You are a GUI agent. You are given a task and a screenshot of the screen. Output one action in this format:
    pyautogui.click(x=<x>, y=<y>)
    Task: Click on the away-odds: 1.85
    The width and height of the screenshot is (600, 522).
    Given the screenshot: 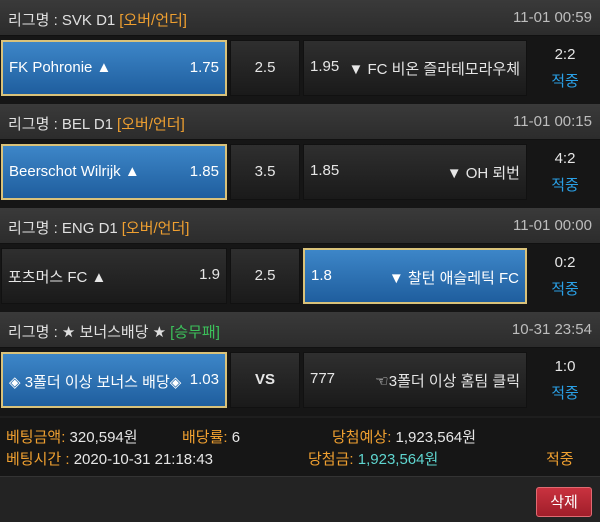 What is the action you would take?
    pyautogui.click(x=325, y=170)
    